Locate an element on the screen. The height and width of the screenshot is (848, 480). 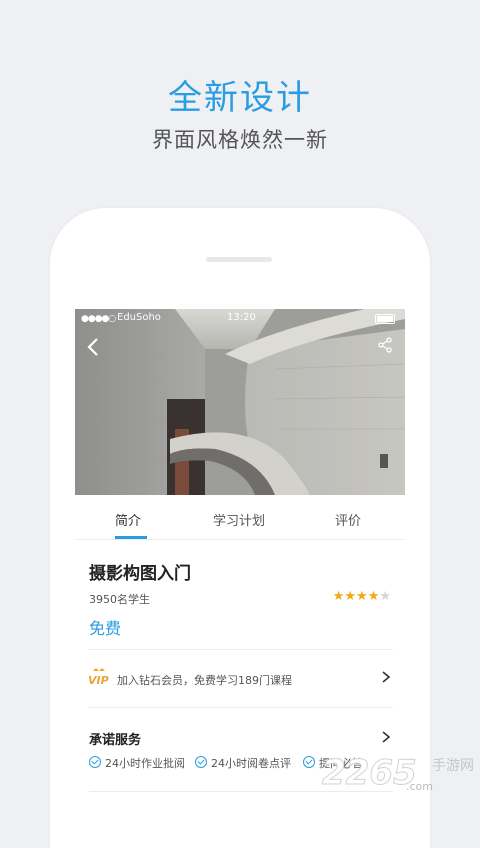
battery-icon is located at coordinates (385, 319).